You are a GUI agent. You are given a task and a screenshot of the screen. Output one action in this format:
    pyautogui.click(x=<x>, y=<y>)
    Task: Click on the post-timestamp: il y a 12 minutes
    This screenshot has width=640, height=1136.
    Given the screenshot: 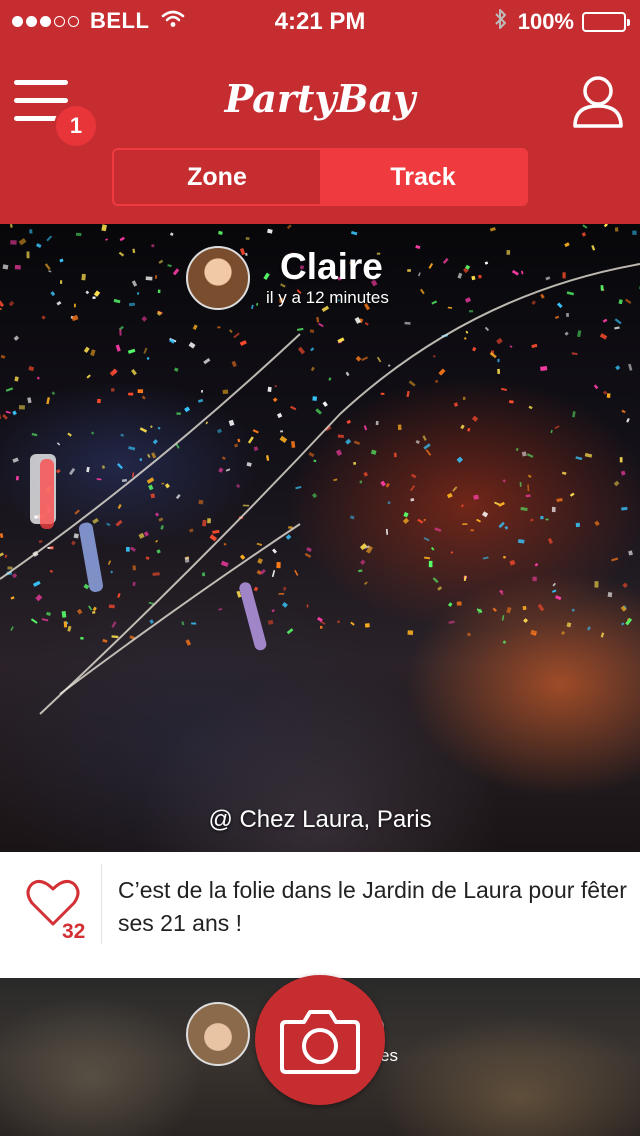 What is the action you would take?
    pyautogui.click(x=327, y=297)
    